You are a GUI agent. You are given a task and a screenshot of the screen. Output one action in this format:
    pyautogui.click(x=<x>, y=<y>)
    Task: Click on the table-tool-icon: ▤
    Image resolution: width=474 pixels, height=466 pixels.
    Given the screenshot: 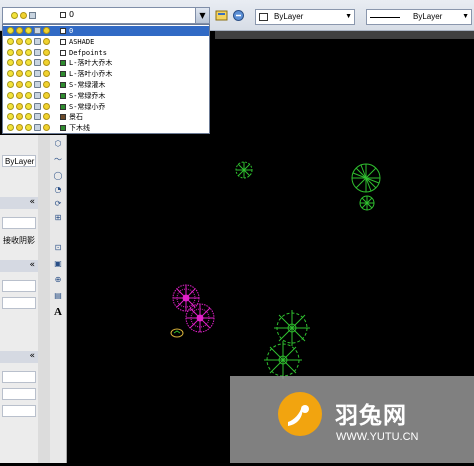 What is the action you would take?
    pyautogui.click(x=58, y=296)
    